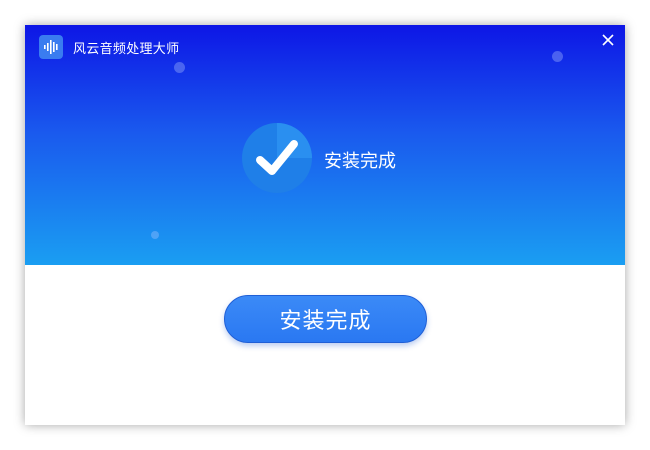  I want to click on finish-button: 安装完成, so click(325, 319).